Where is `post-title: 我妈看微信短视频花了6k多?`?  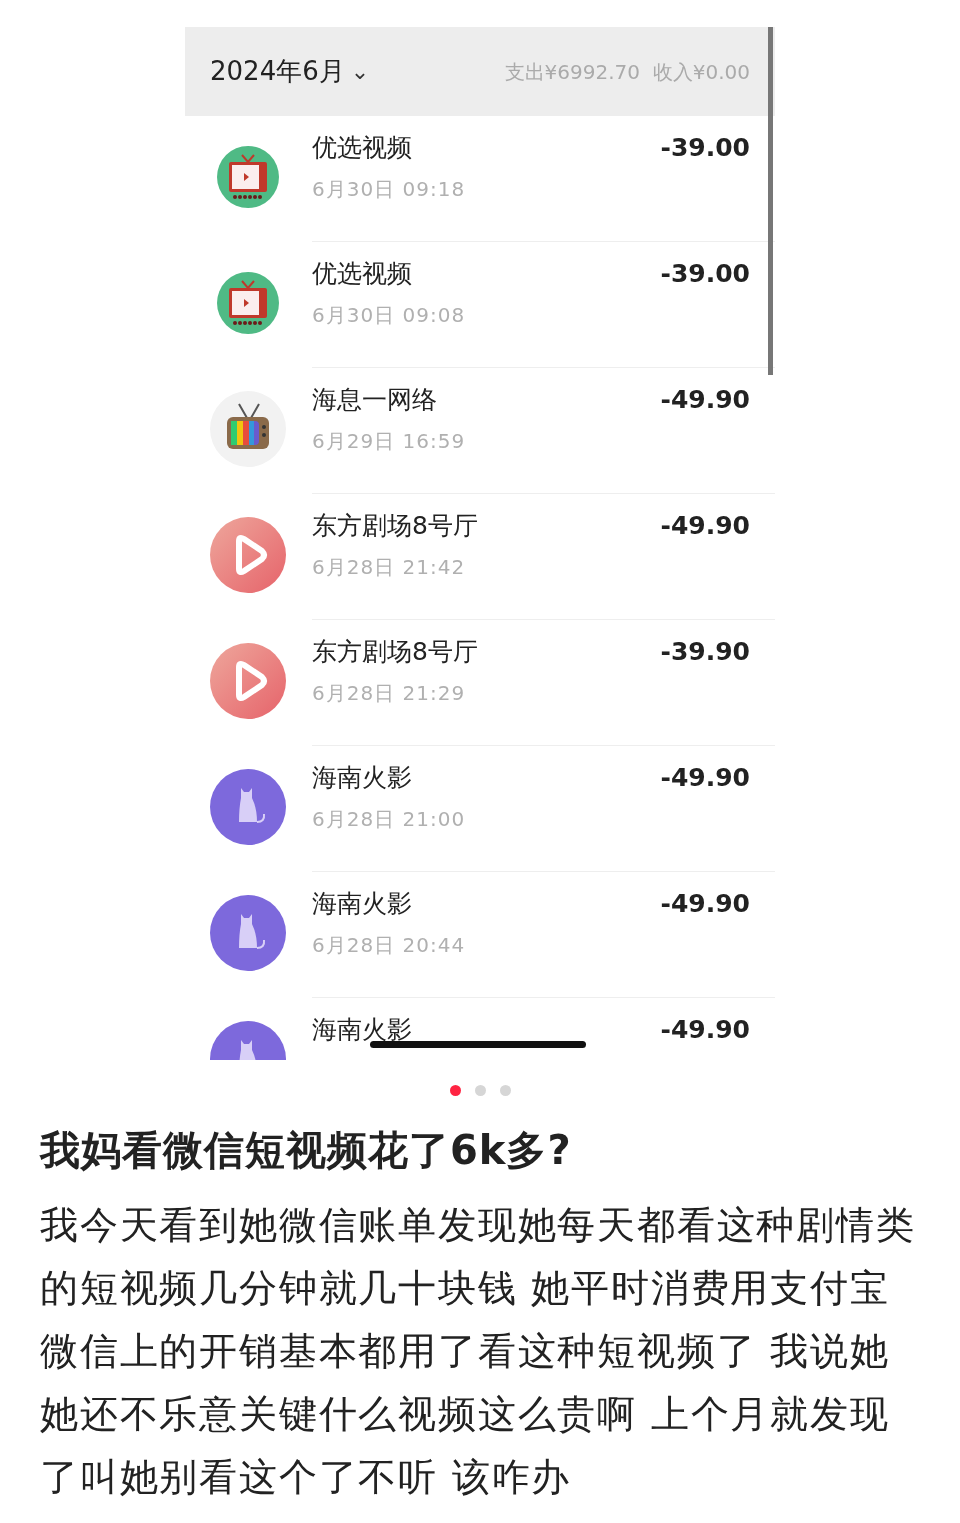 post-title: 我妈看微信短视频花了6k多? is located at coordinates (306, 1150).